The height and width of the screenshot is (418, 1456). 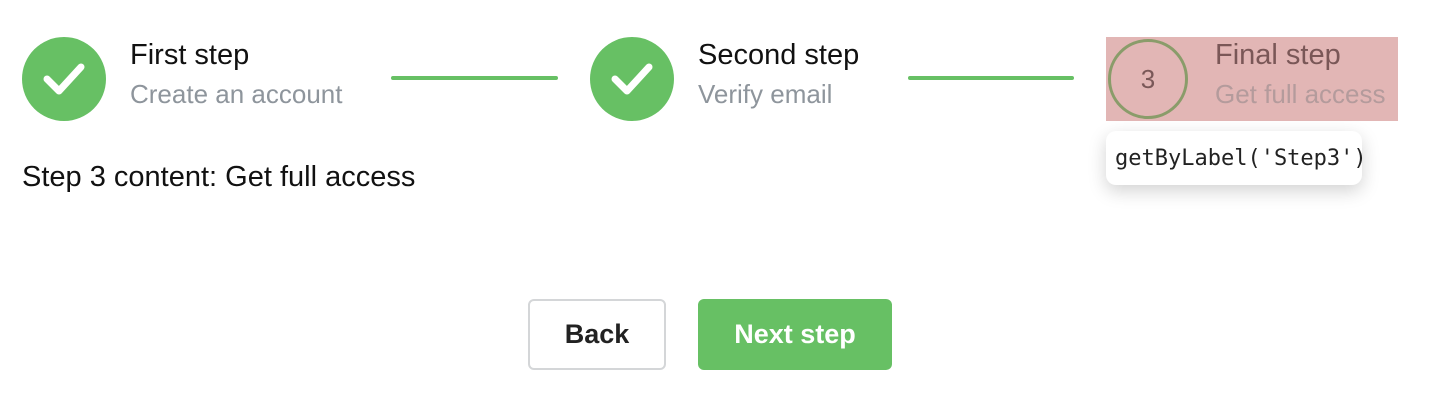 I want to click on step-3-indicator: 3, so click(x=1148, y=79).